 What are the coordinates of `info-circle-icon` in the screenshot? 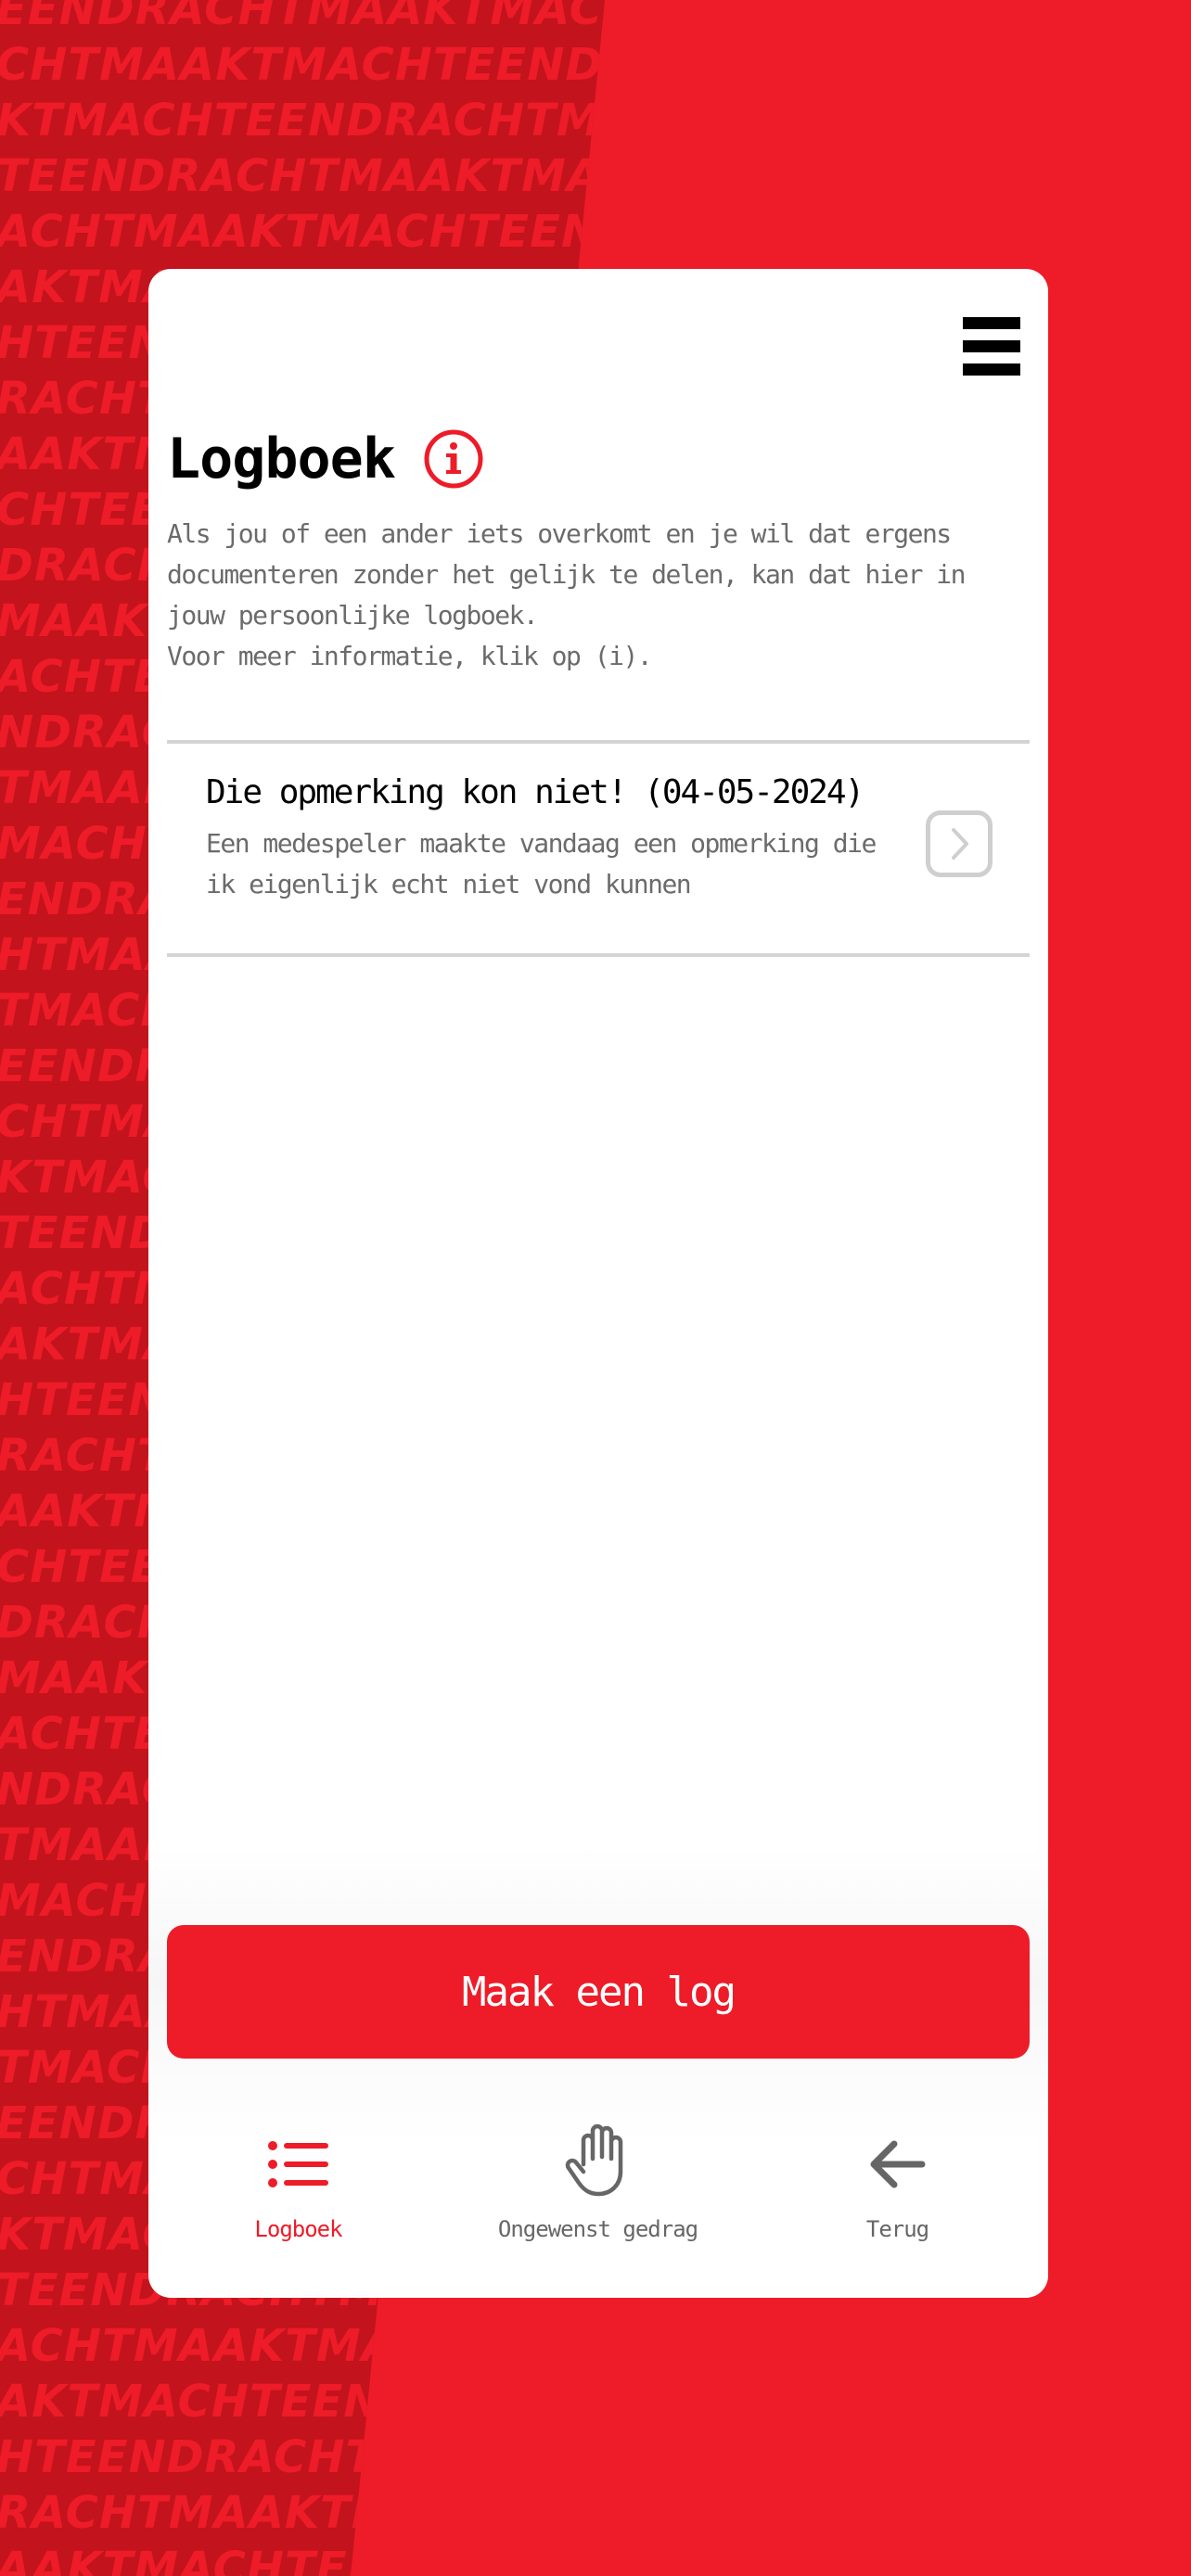 It's located at (453, 459).